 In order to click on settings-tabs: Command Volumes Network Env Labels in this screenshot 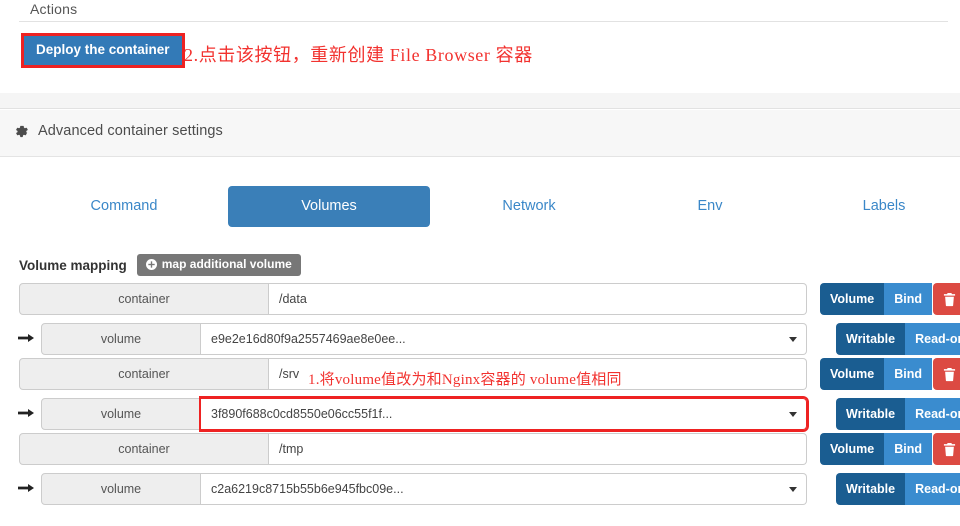, I will do `click(480, 208)`.